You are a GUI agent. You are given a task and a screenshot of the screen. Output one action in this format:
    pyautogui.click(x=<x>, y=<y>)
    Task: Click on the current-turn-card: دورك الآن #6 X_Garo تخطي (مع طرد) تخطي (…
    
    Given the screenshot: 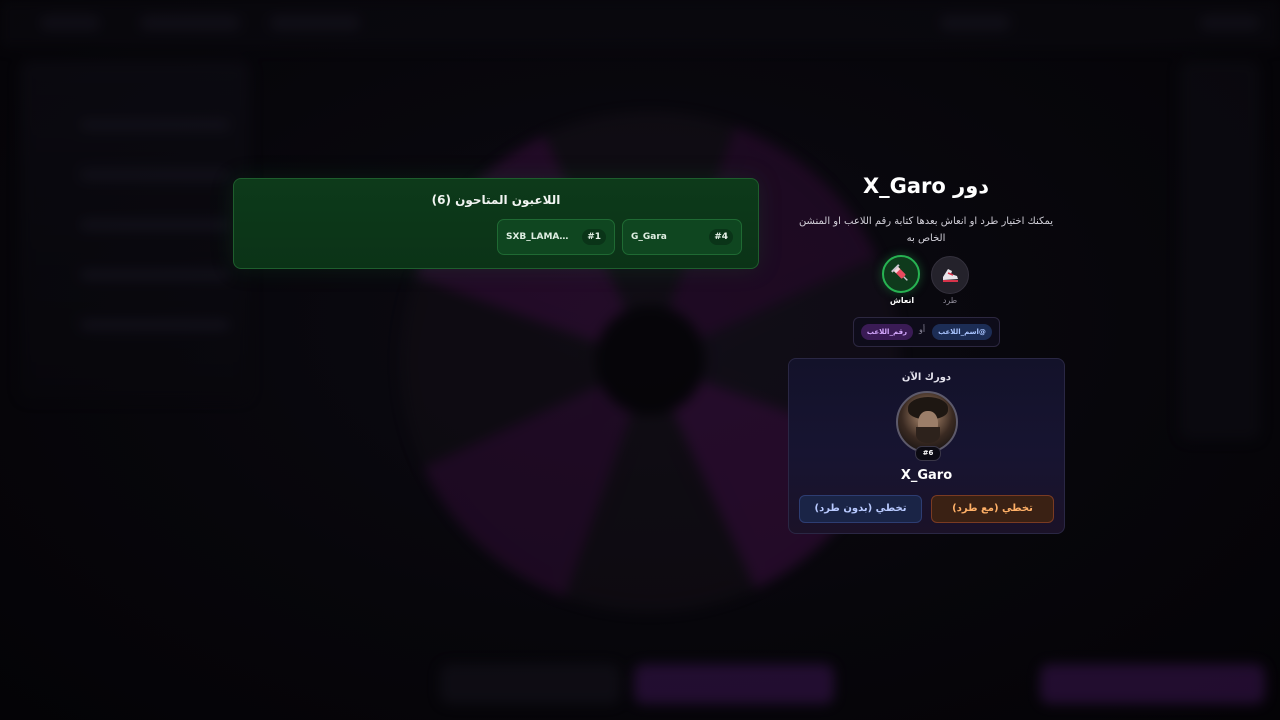 What is the action you would take?
    pyautogui.click(x=926, y=446)
    